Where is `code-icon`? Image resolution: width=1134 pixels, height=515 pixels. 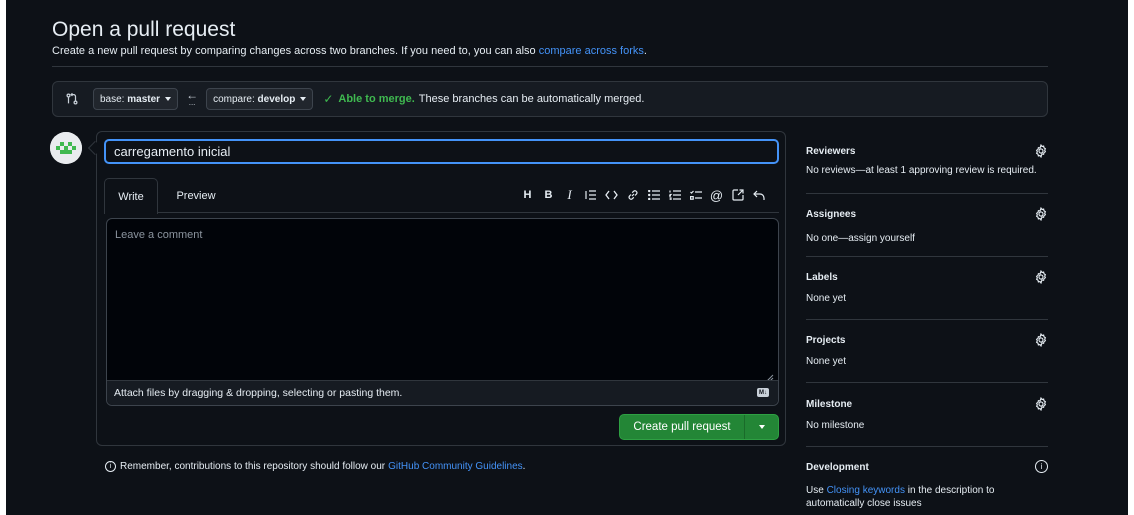 code-icon is located at coordinates (611, 195).